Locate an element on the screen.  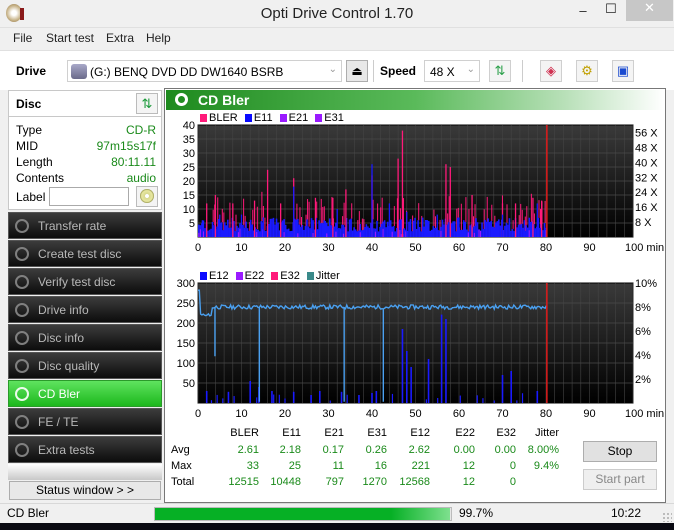
eject-button: ⏏ is located at coordinates (357, 71).